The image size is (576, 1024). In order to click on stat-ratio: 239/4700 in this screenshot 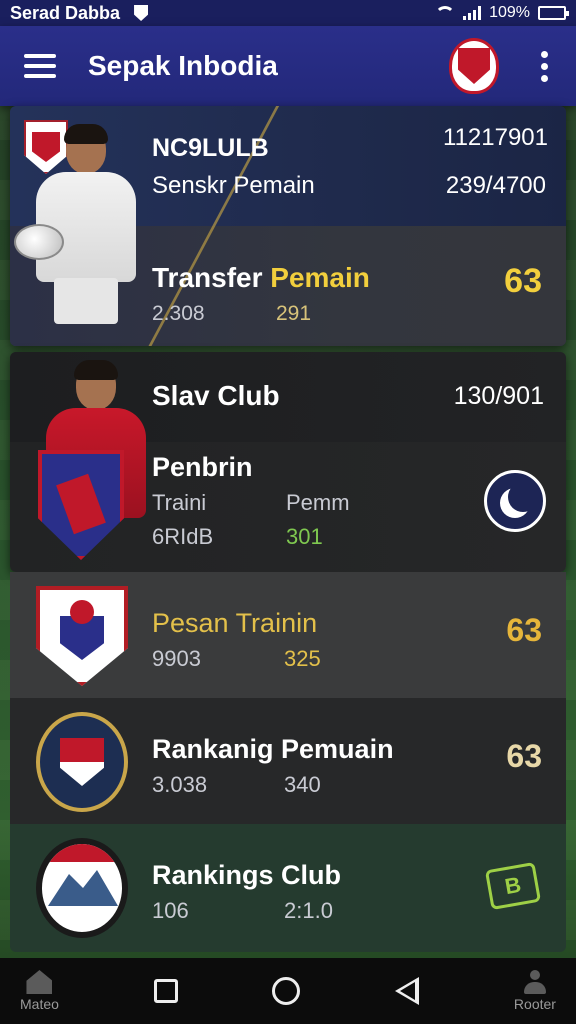, I will do `click(495, 185)`.